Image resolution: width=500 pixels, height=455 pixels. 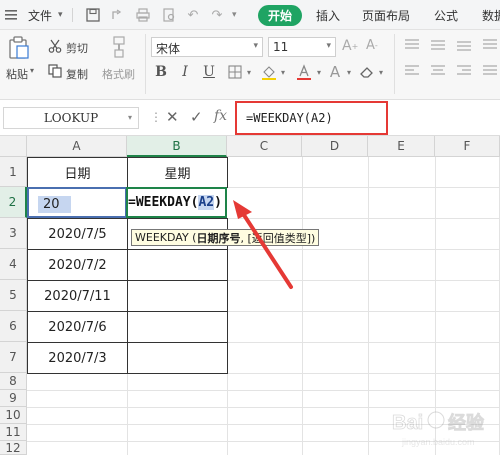 What do you see at coordinates (40, 15) in the screenshot?
I see `file-menu: 文件` at bounding box center [40, 15].